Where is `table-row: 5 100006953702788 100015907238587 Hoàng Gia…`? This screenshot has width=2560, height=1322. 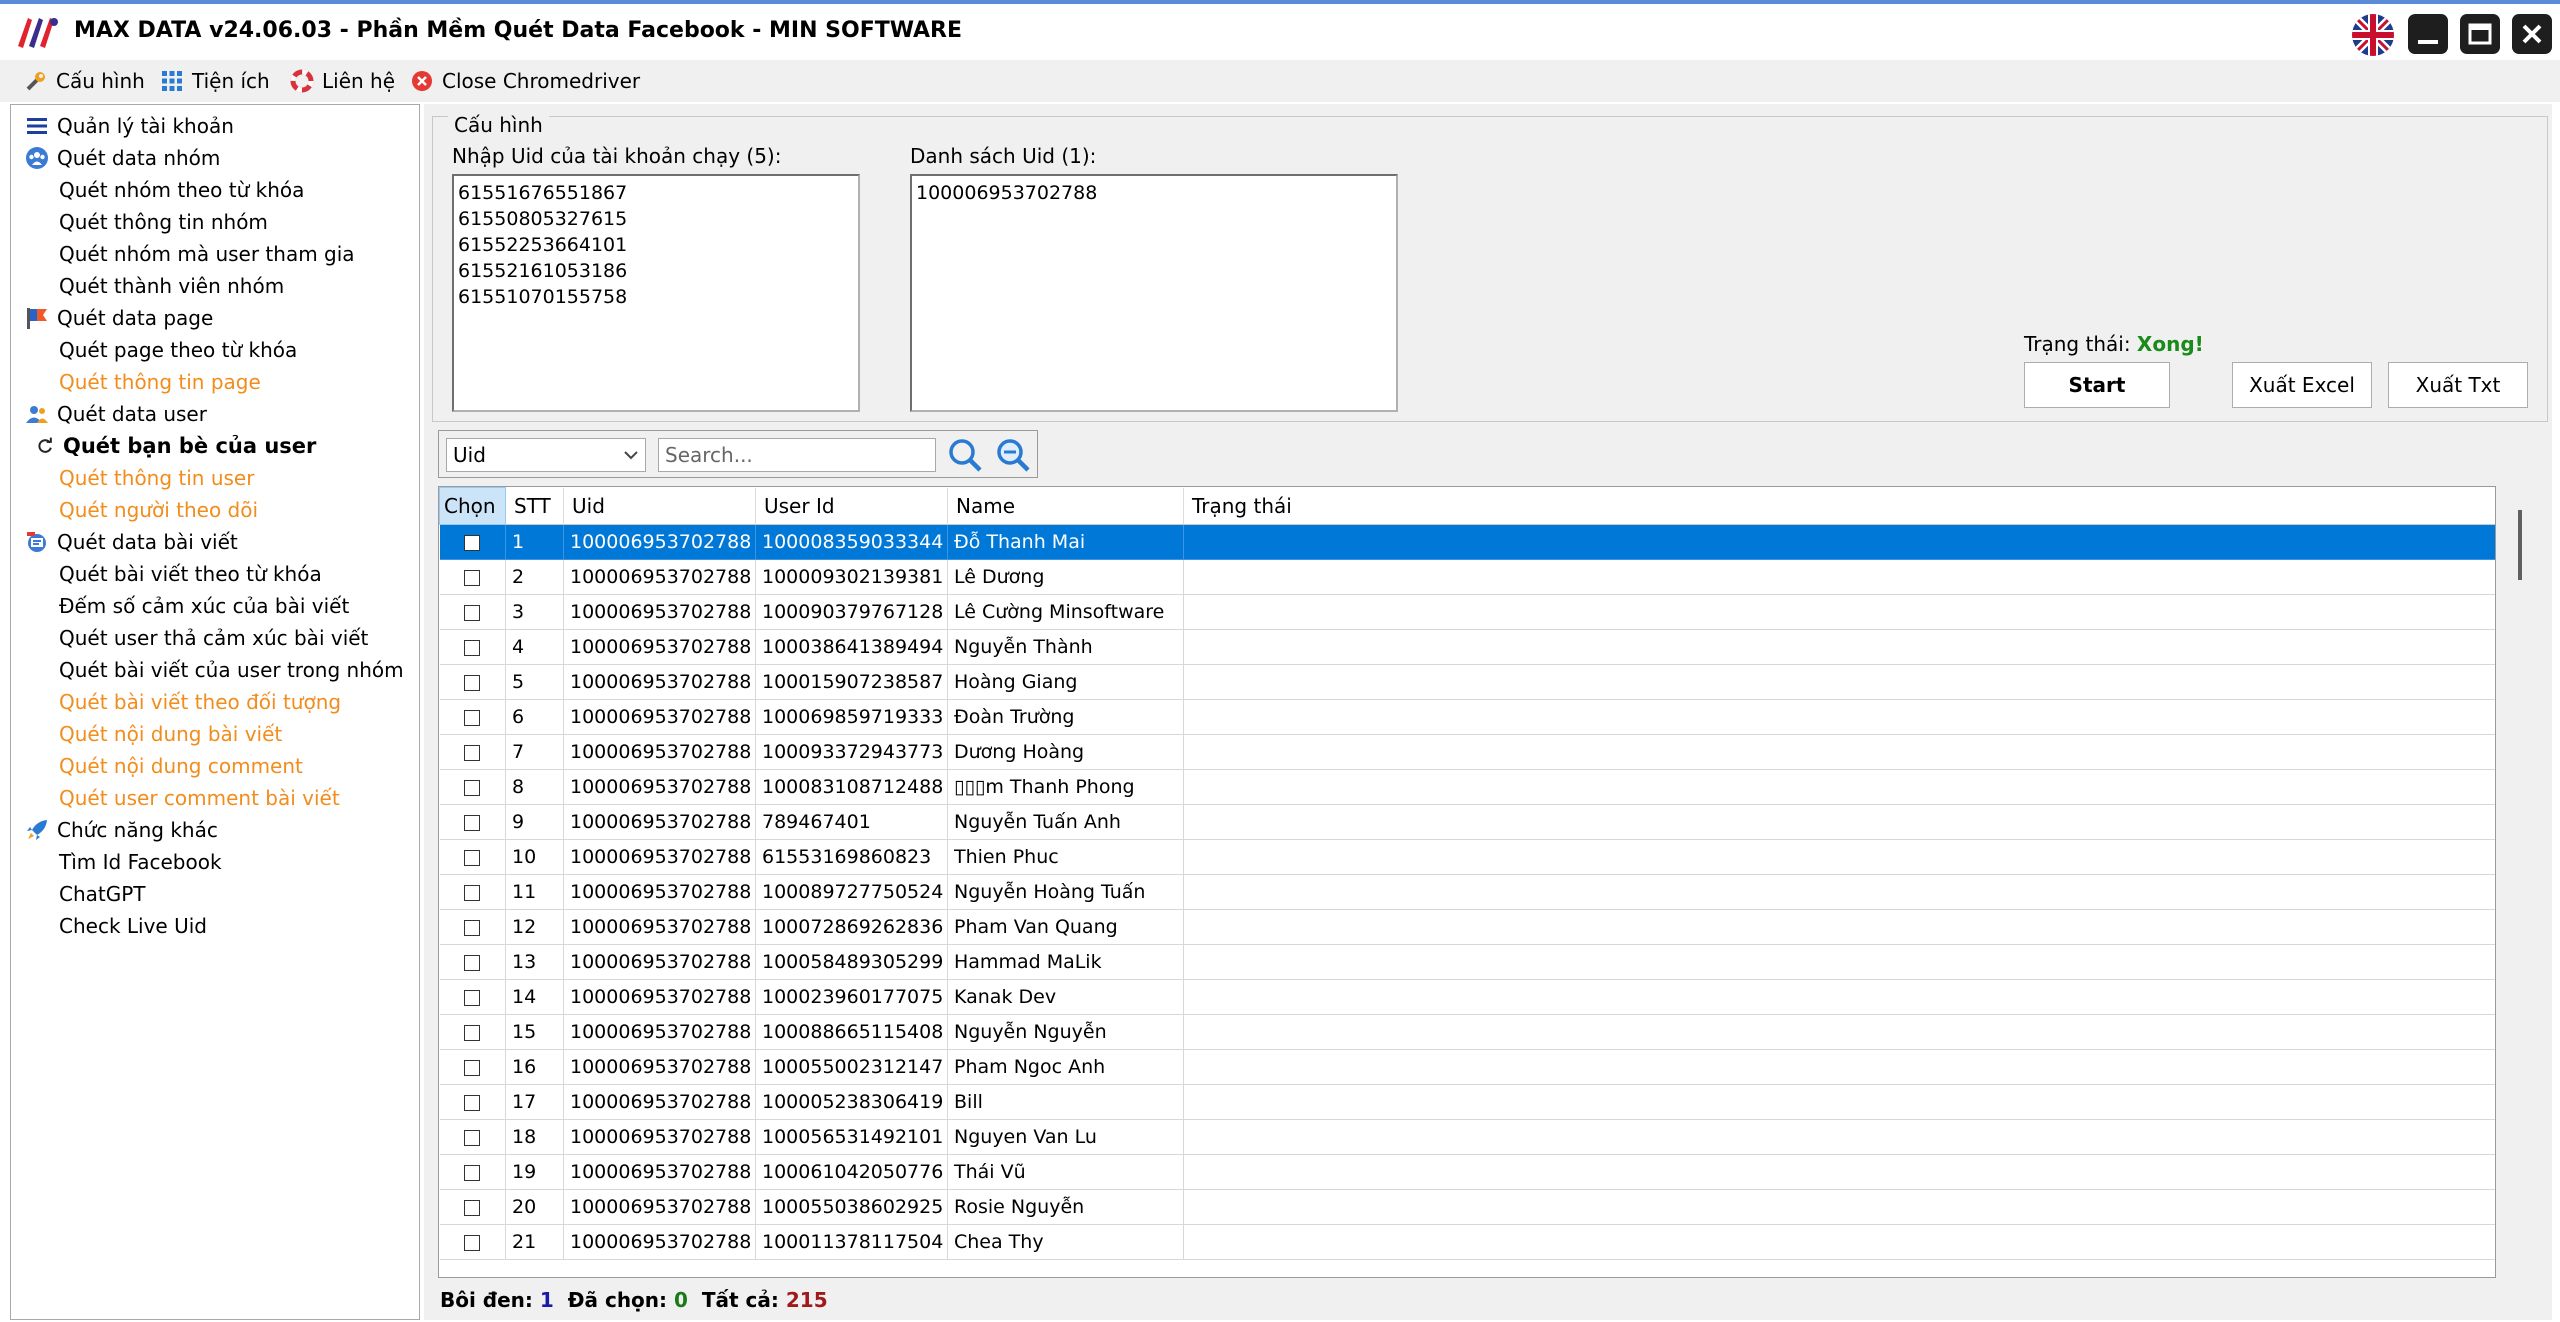 table-row: 5 100006953702788 100015907238587 Hoàng Gia… is located at coordinates (1467, 682).